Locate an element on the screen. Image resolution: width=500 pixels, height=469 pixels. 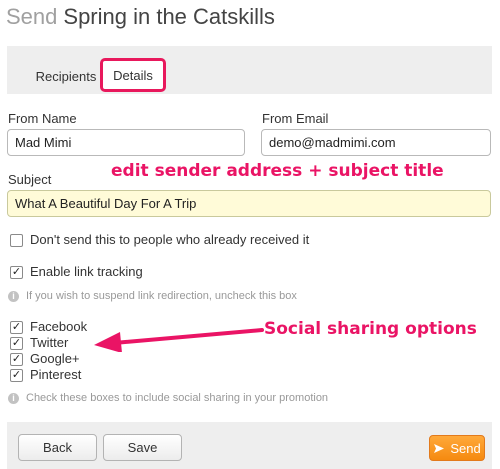
title-verb: Send is located at coordinates (32, 16).